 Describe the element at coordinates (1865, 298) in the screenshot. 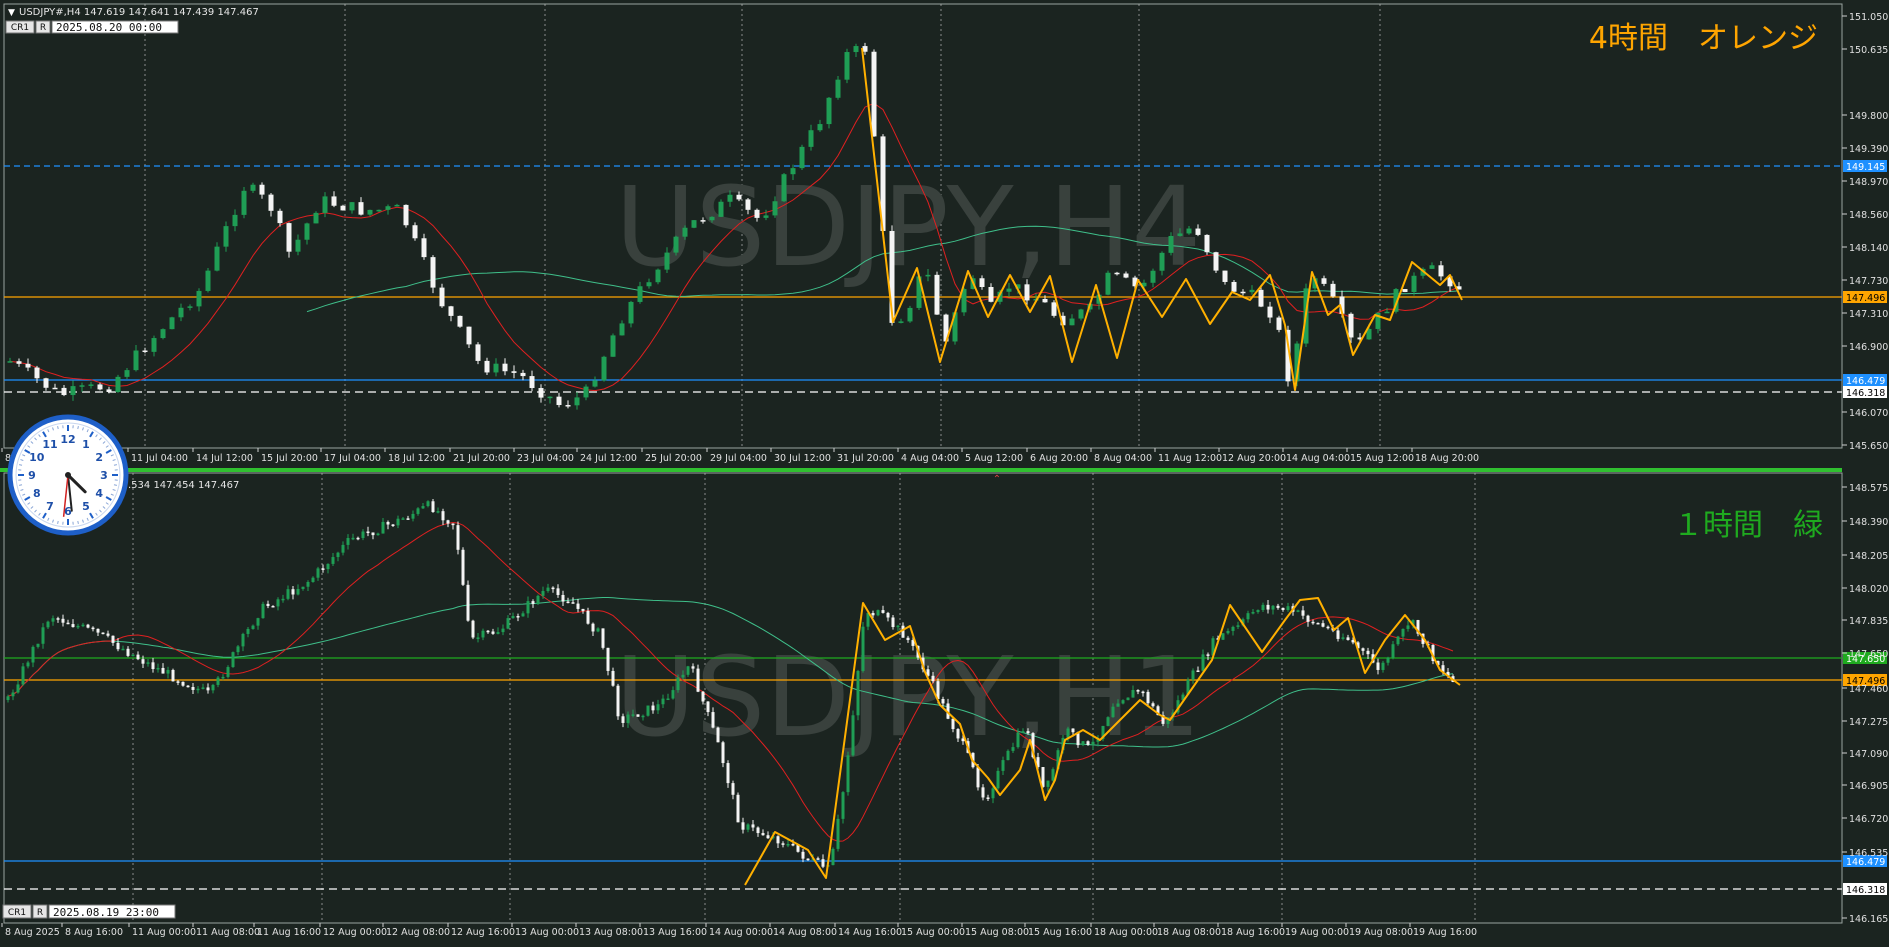

I see `top-level-label: 147.496` at that location.